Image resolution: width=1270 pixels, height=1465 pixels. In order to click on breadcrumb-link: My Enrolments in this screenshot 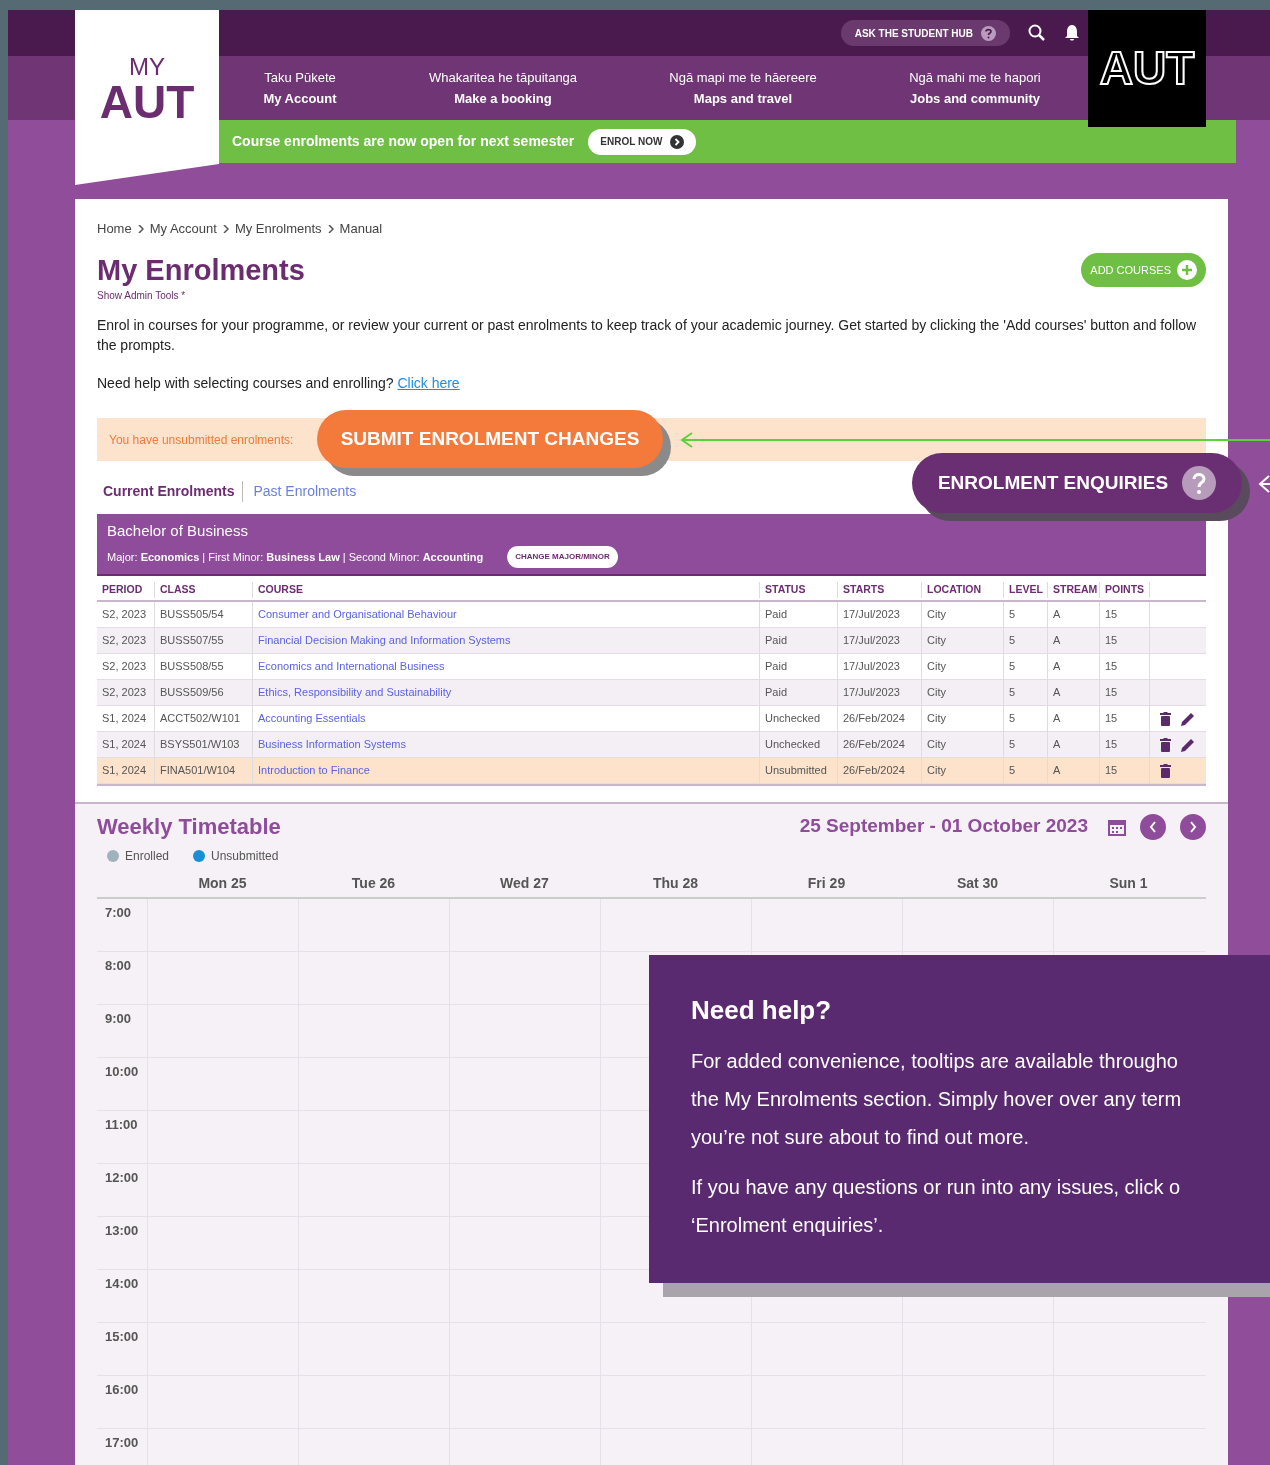, I will do `click(278, 229)`.